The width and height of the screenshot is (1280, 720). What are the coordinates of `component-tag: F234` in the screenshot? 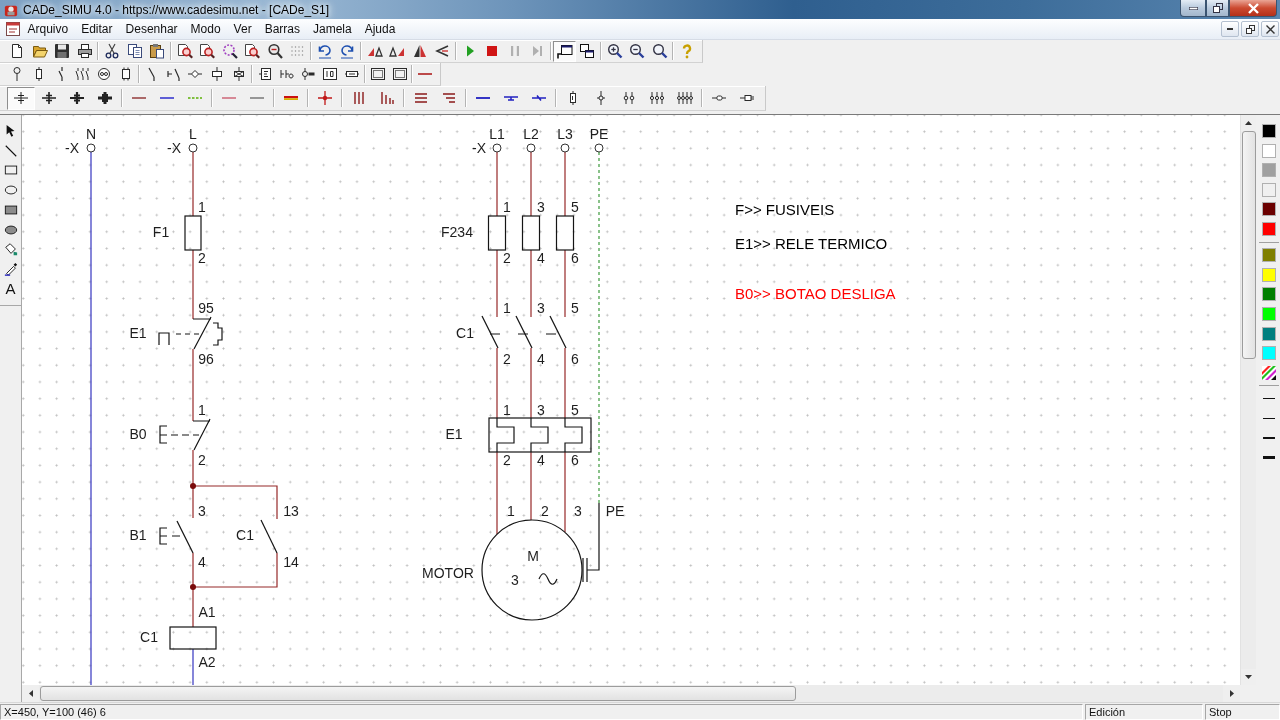 It's located at (457, 232).